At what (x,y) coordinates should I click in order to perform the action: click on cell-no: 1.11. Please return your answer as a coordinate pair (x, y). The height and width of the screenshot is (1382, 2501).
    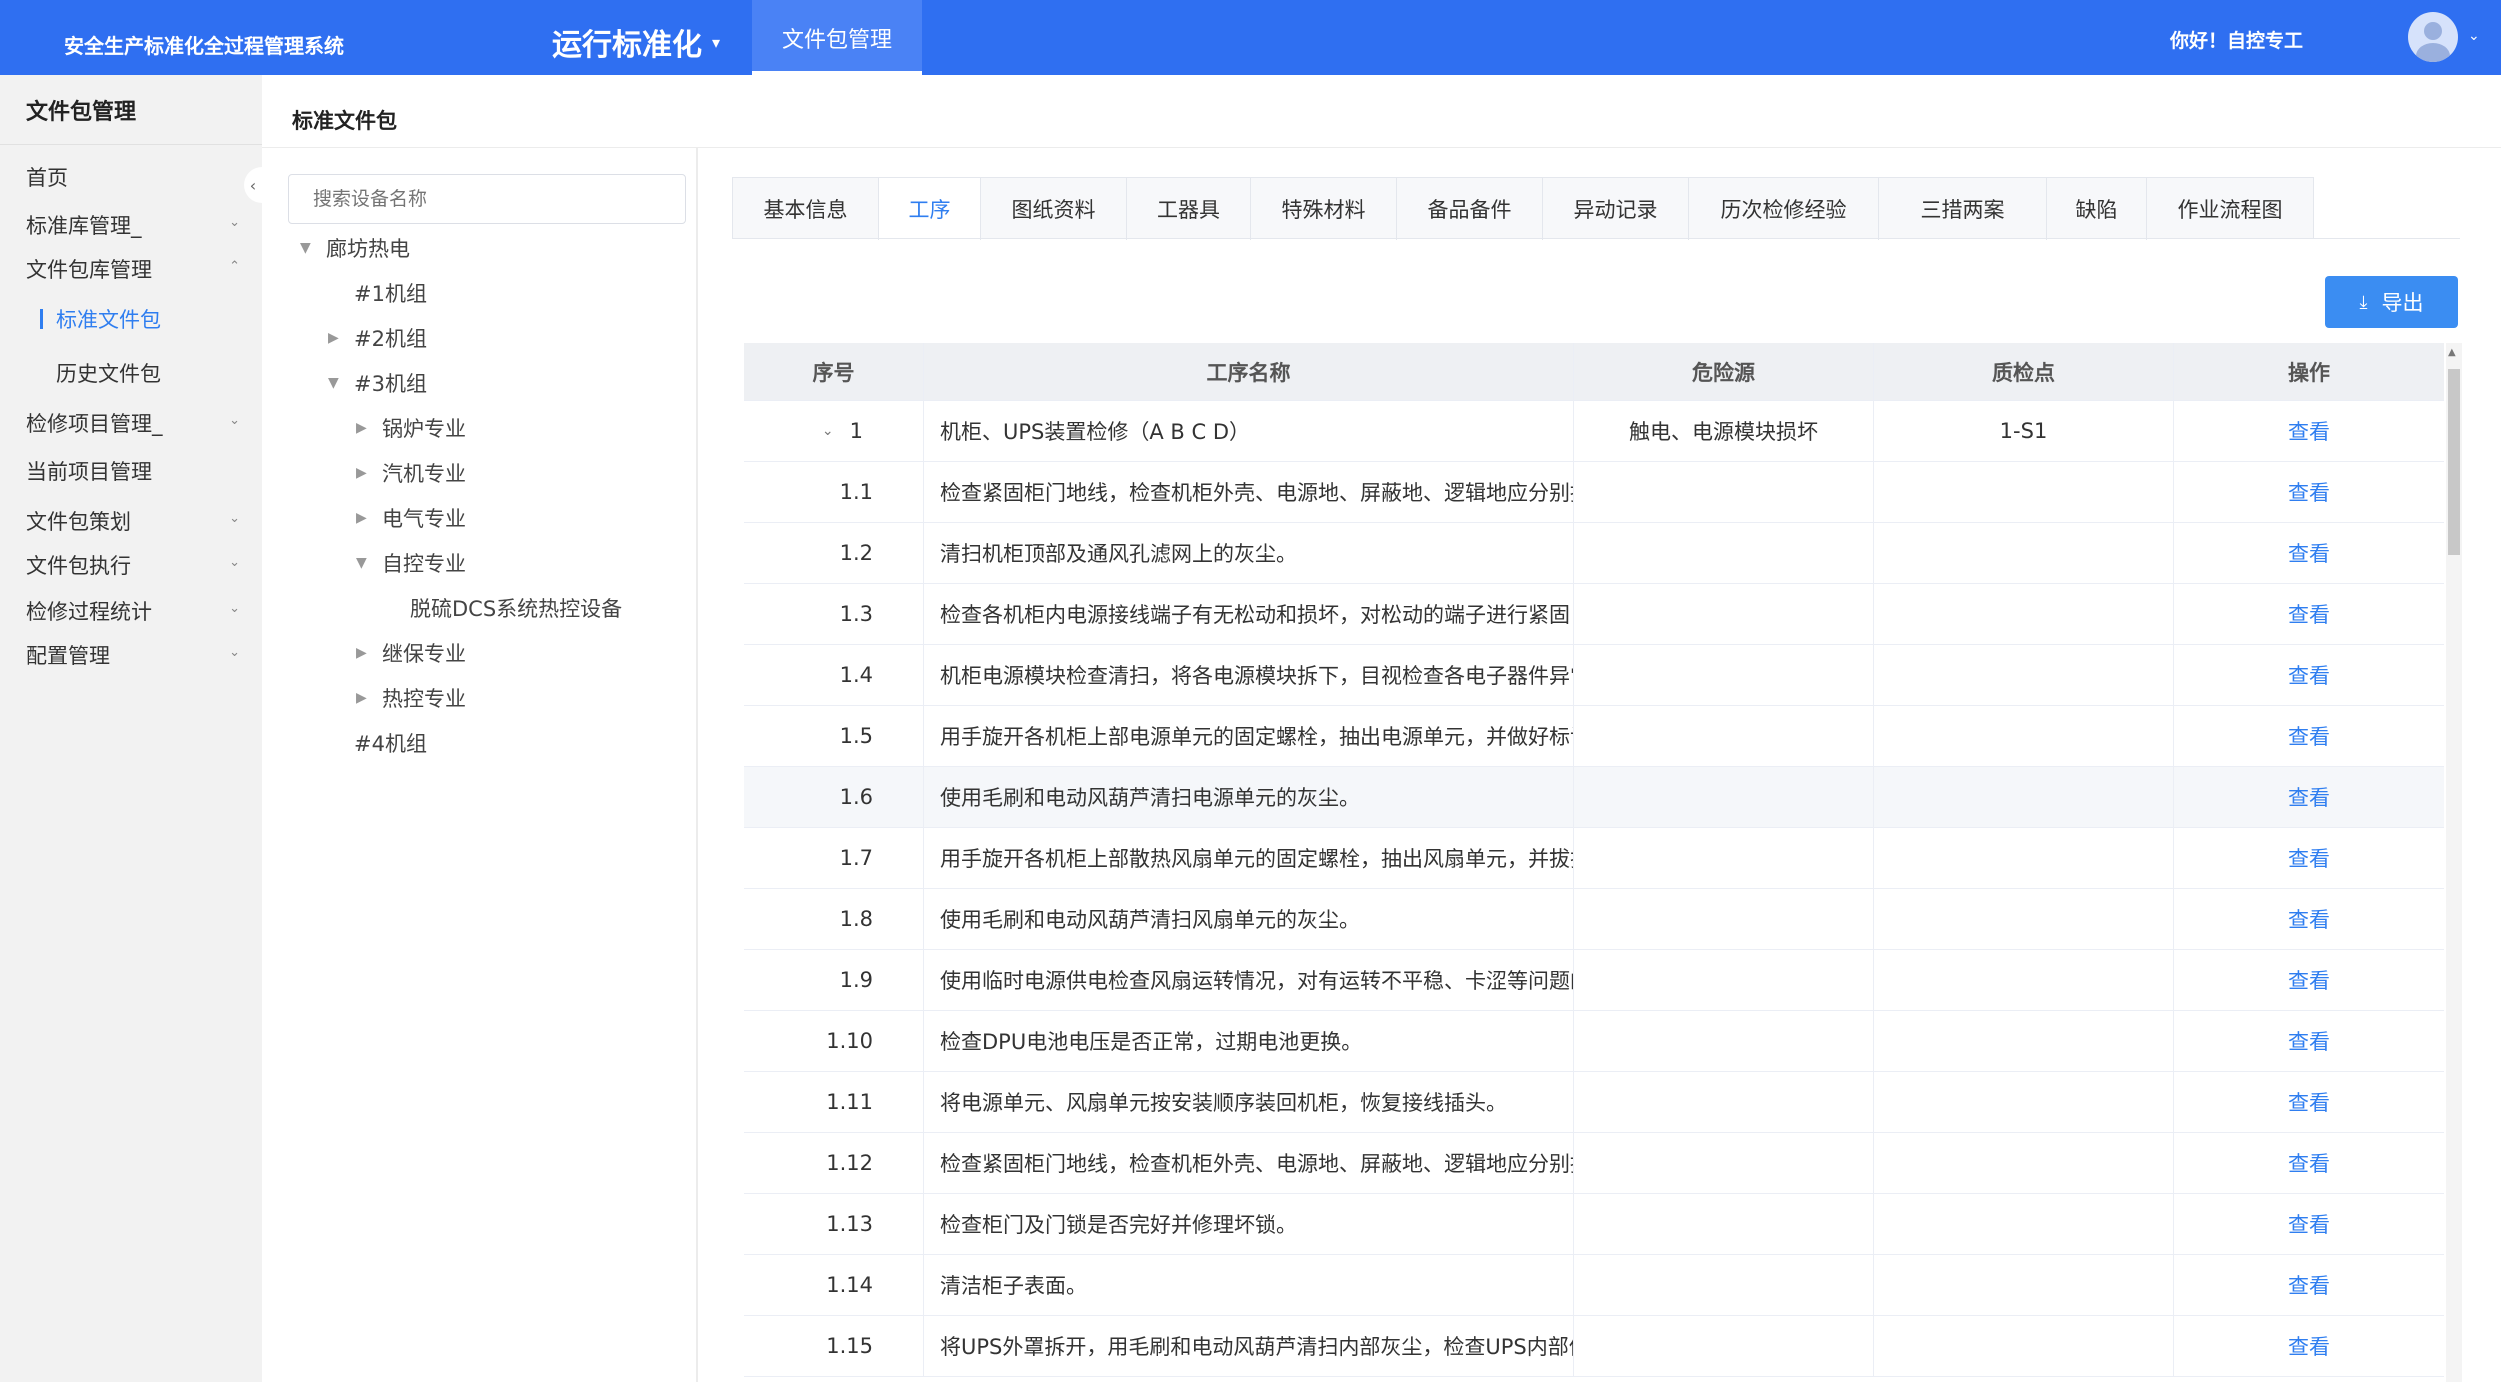
    Looking at the image, I should click on (834, 1102).